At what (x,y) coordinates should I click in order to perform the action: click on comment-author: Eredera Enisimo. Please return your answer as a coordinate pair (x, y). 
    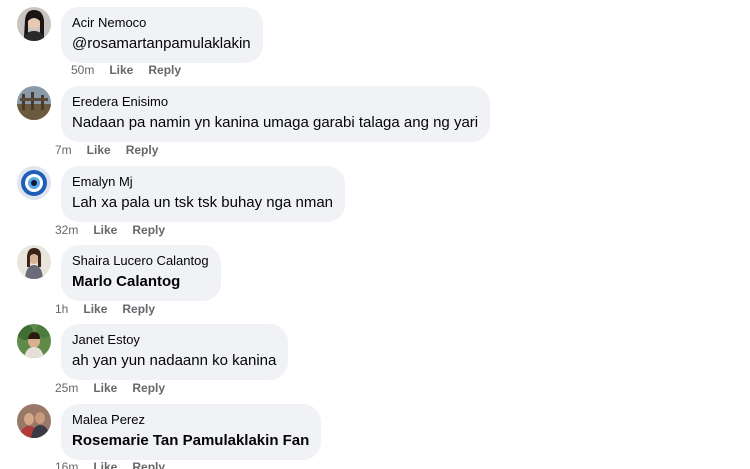
    Looking at the image, I should click on (275, 102).